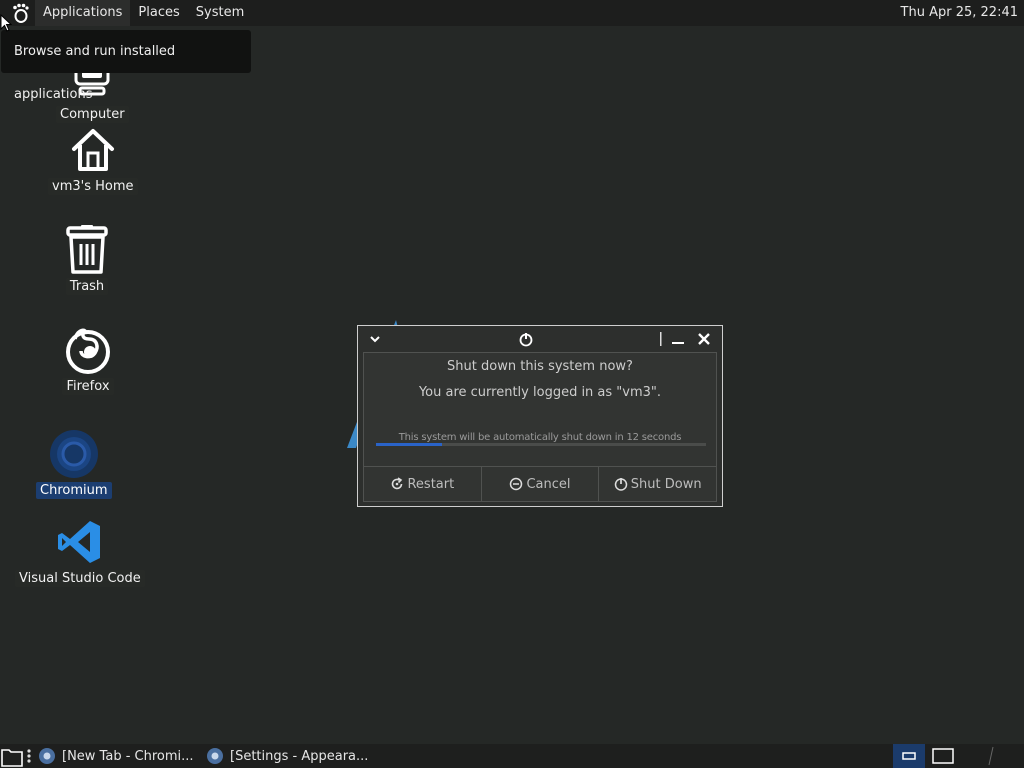  Describe the element at coordinates (74, 490) in the screenshot. I see `desktop-icon-label: Chromium` at that location.